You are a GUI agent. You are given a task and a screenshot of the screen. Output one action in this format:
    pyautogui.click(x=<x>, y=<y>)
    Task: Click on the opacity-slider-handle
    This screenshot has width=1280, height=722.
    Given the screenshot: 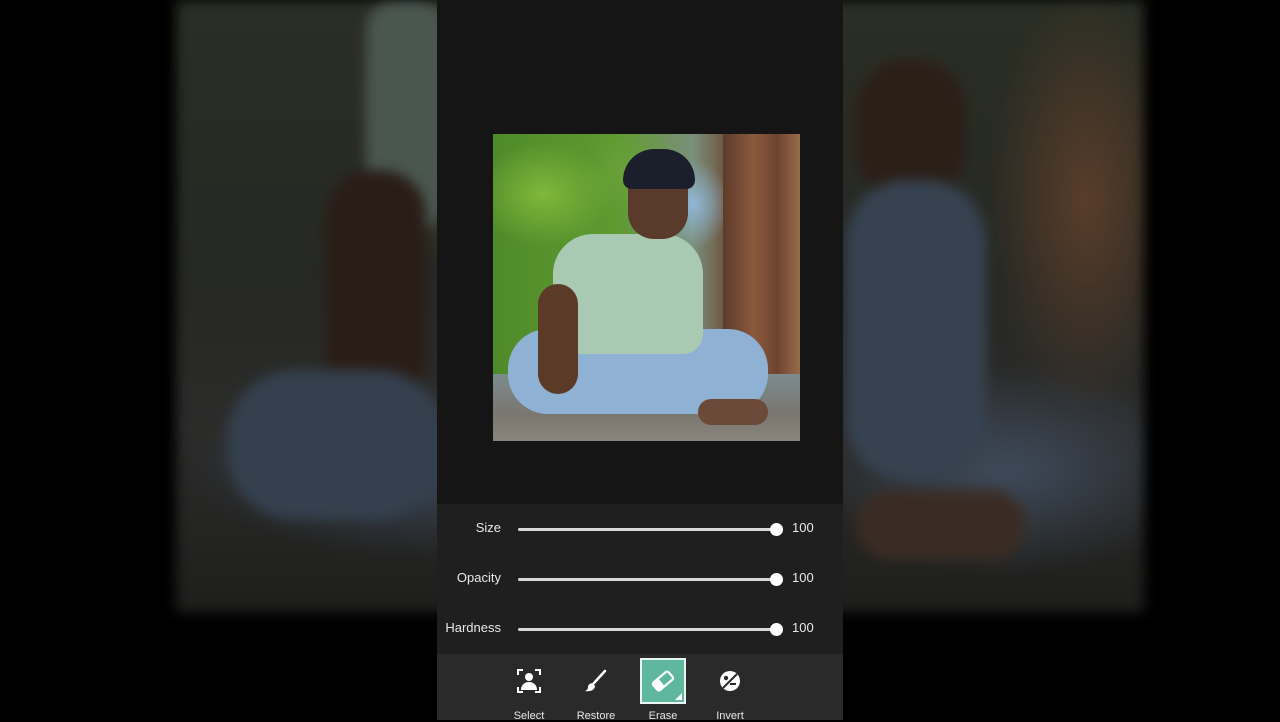 What is the action you would take?
    pyautogui.click(x=776, y=579)
    